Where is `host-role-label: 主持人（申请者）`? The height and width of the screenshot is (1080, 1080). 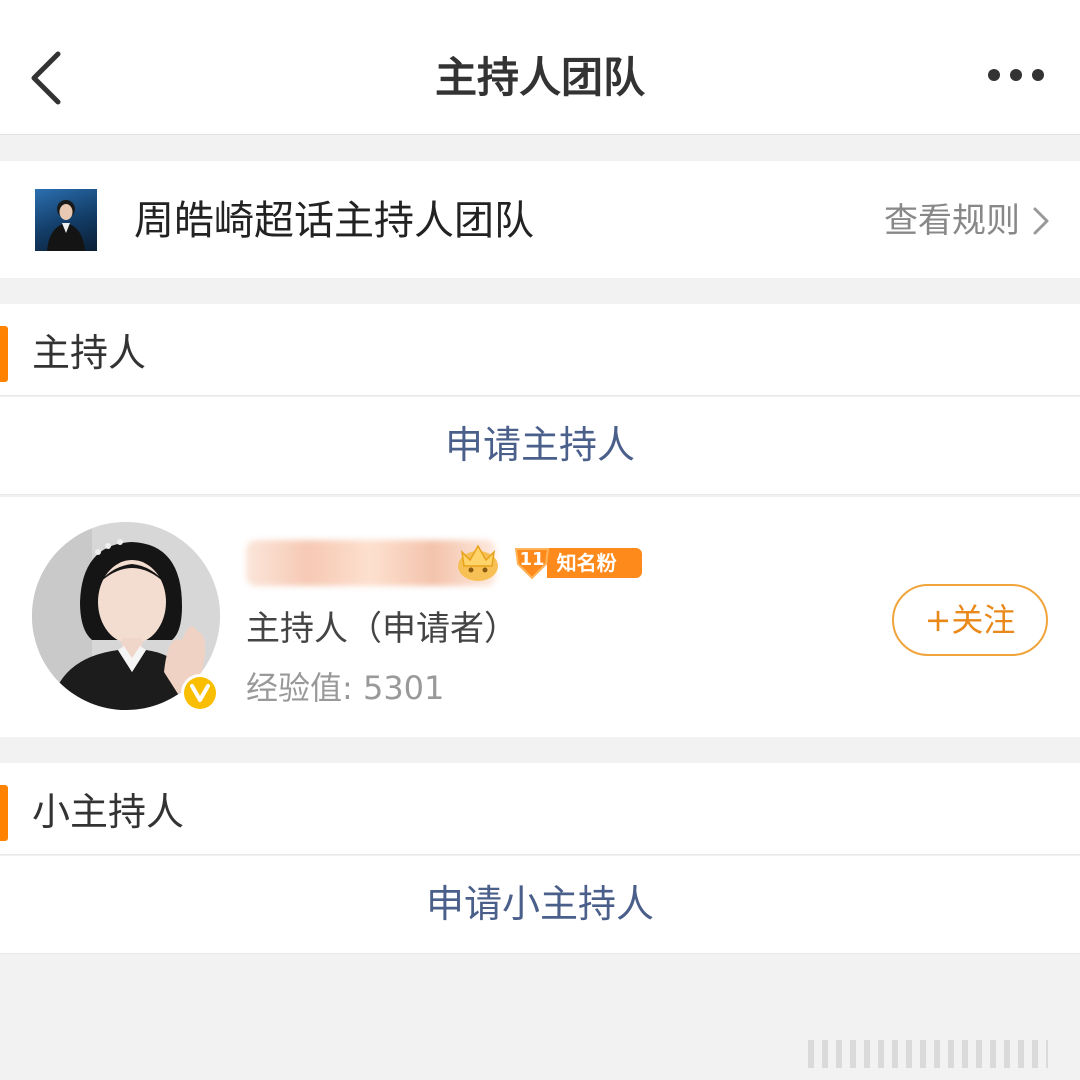
host-role-label: 主持人（申请者） is located at coordinates (382, 629).